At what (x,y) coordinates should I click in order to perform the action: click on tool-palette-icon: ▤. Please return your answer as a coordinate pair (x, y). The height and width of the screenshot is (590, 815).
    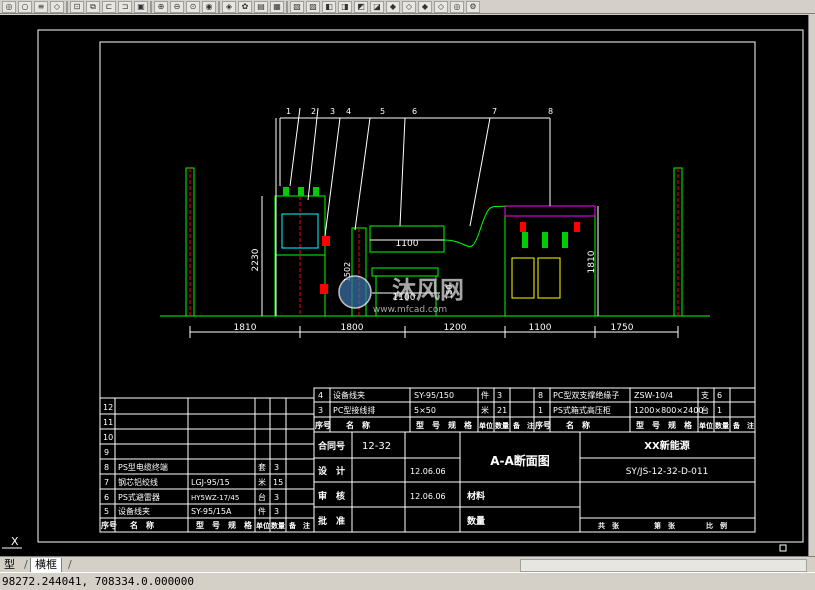
    Looking at the image, I should click on (261, 6).